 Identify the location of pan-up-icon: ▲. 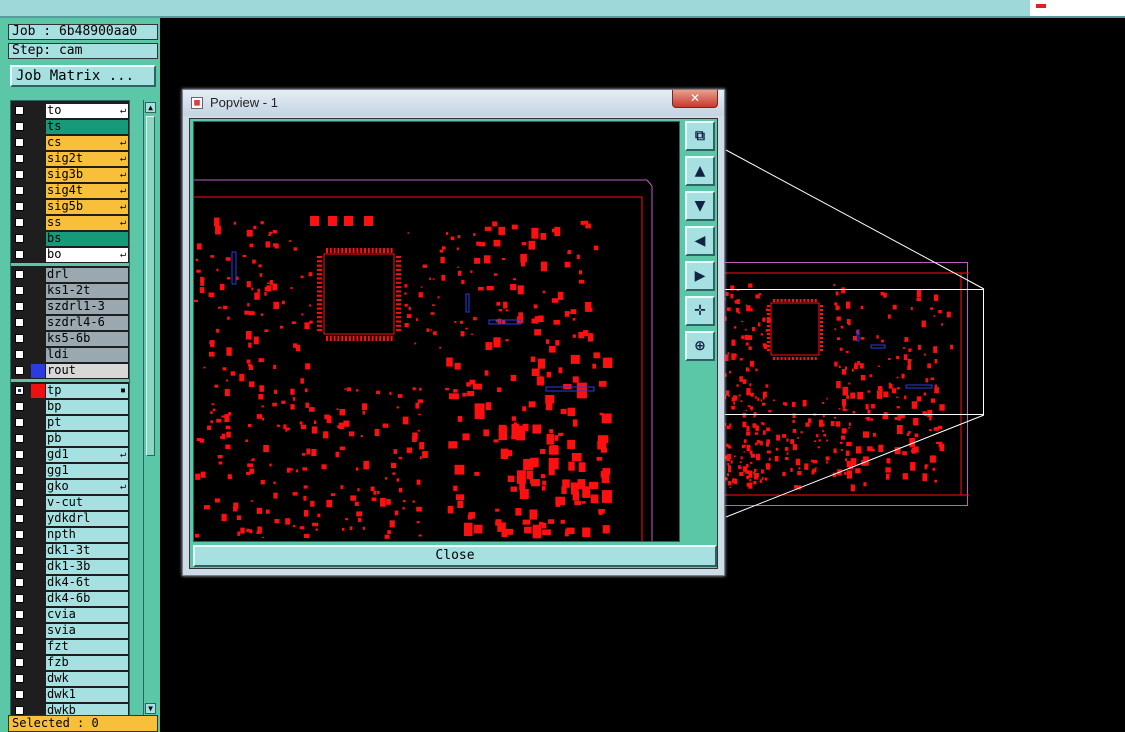
(700, 171).